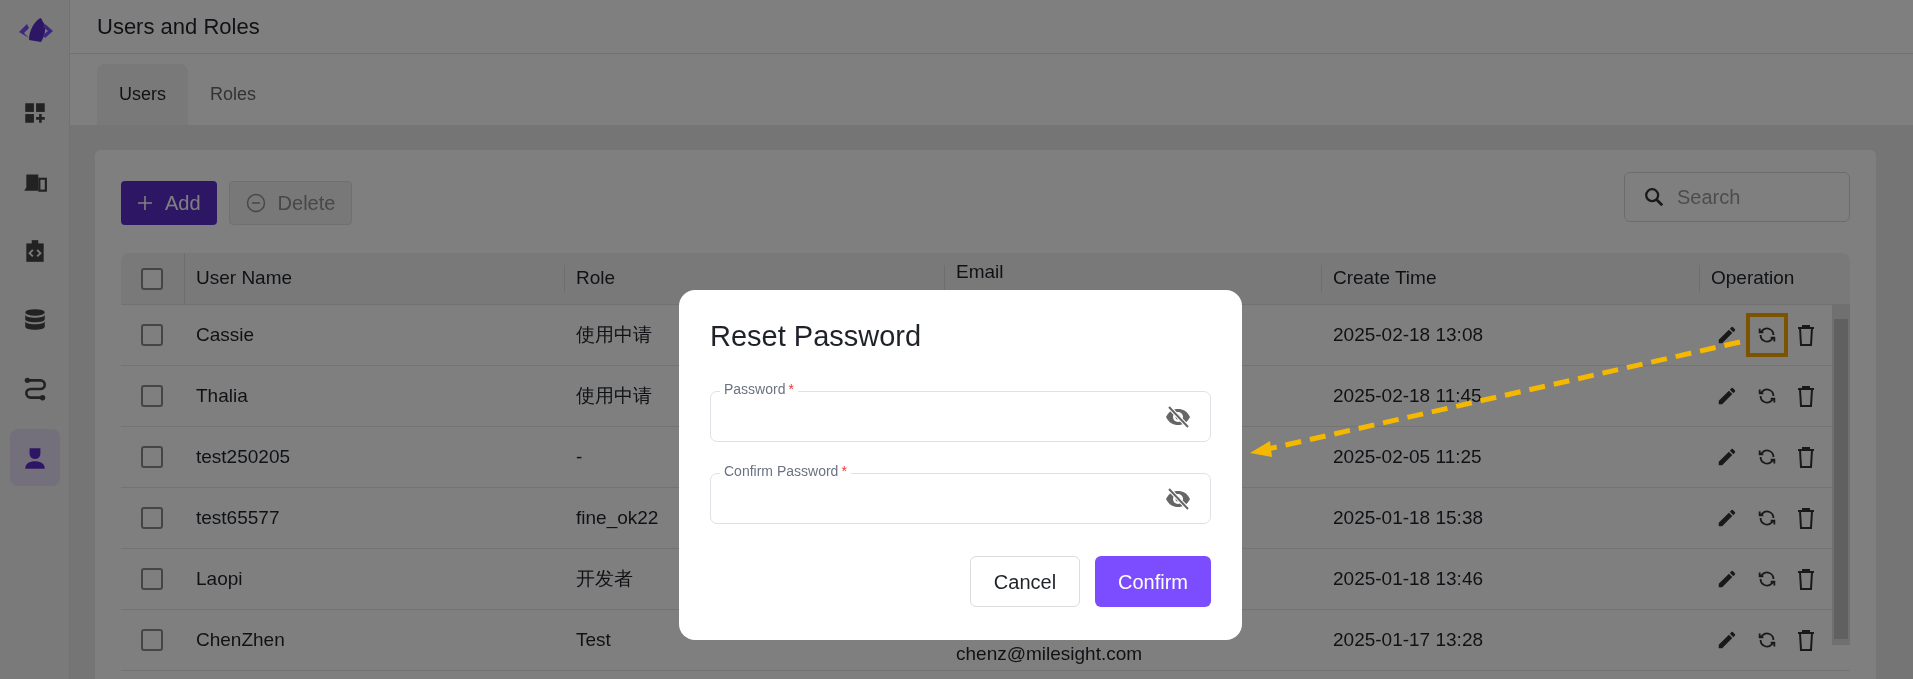  Describe the element at coordinates (579, 456) in the screenshot. I see `table-cell: -` at that location.